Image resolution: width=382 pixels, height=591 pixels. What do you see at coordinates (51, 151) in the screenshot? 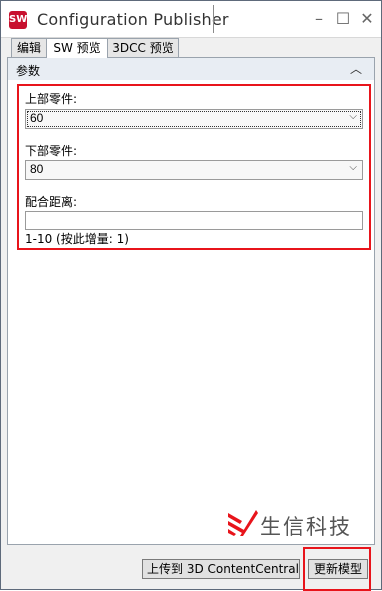
I see `lower-part-label: 下部零件:` at bounding box center [51, 151].